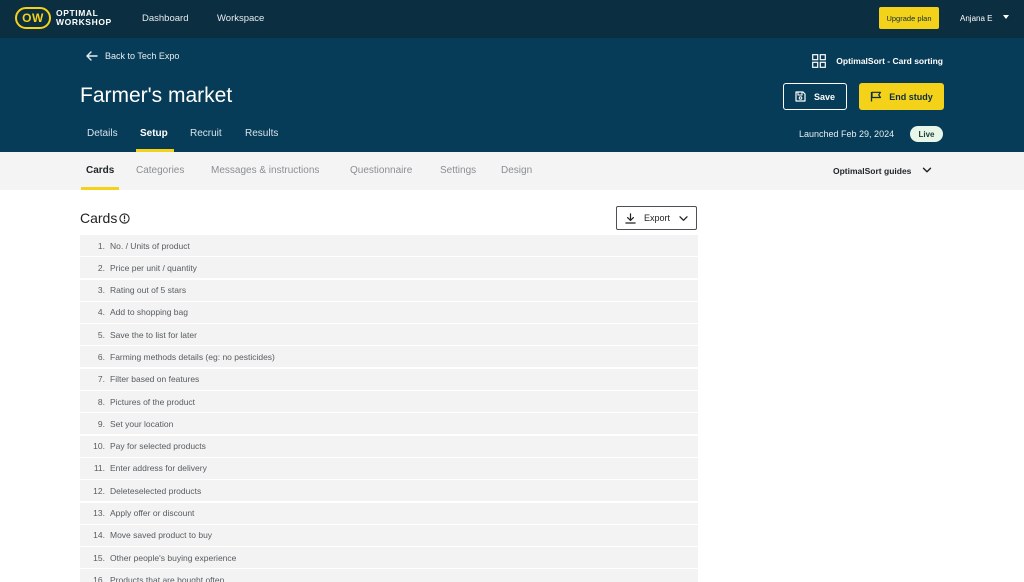 The image size is (1024, 582). I want to click on download-icon, so click(630, 218).